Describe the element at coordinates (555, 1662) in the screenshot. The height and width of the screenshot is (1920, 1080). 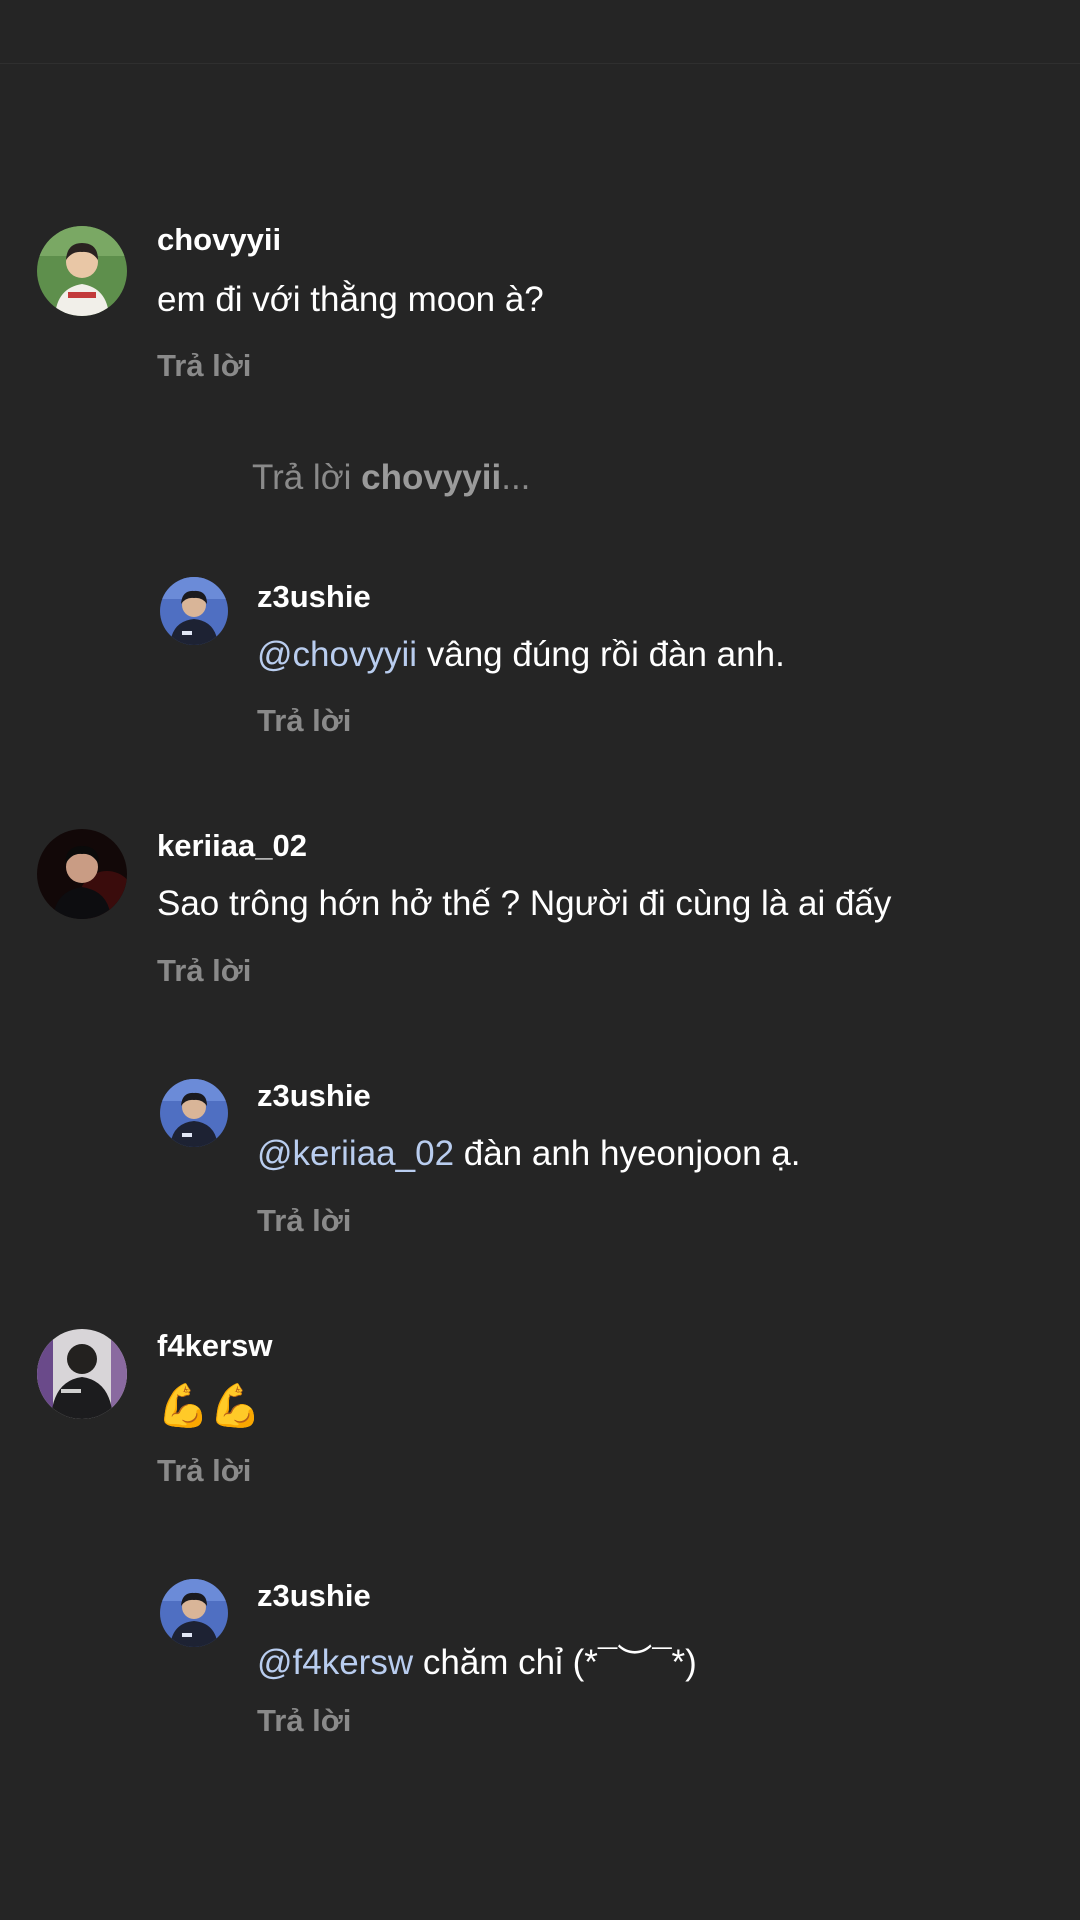
I see `comment-body: chăm chỉ (*¯︶¯*)` at that location.